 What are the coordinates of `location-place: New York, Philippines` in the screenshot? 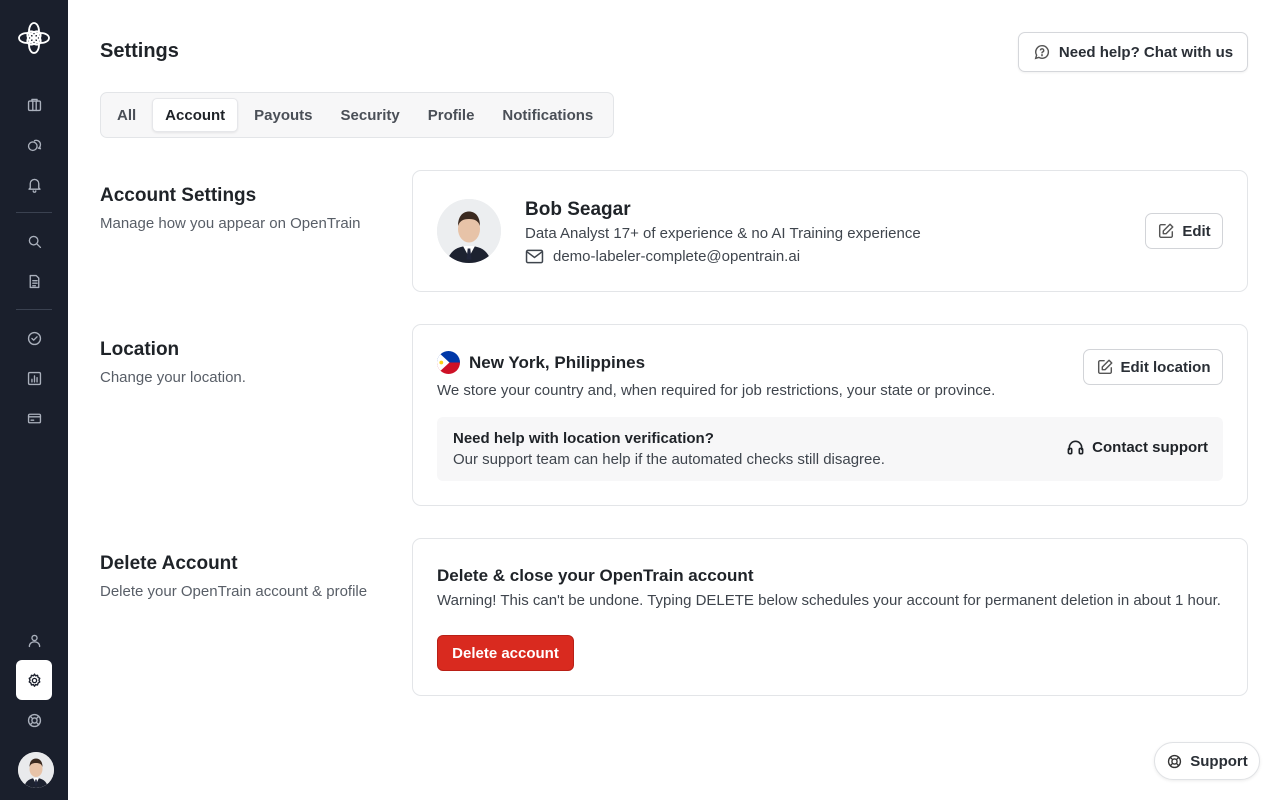 It's located at (541, 362).